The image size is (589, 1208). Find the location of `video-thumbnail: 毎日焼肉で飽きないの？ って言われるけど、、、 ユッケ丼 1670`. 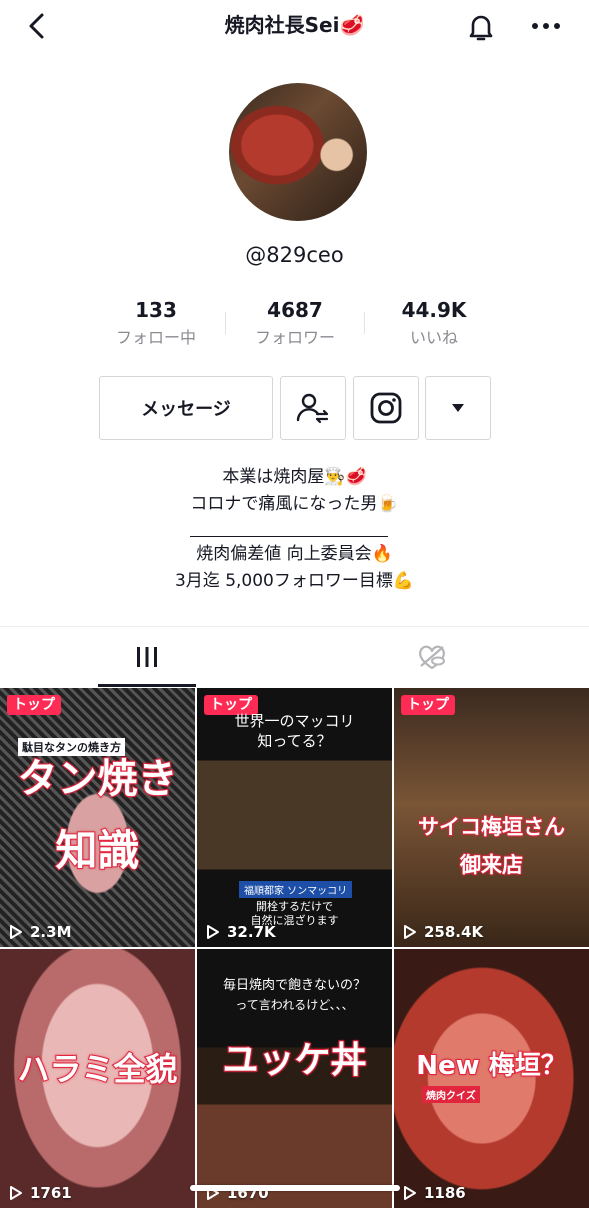

video-thumbnail: 毎日焼肉で飽きないの？ って言われるけど、、、 ユッケ丼 1670 is located at coordinates (294, 1078).